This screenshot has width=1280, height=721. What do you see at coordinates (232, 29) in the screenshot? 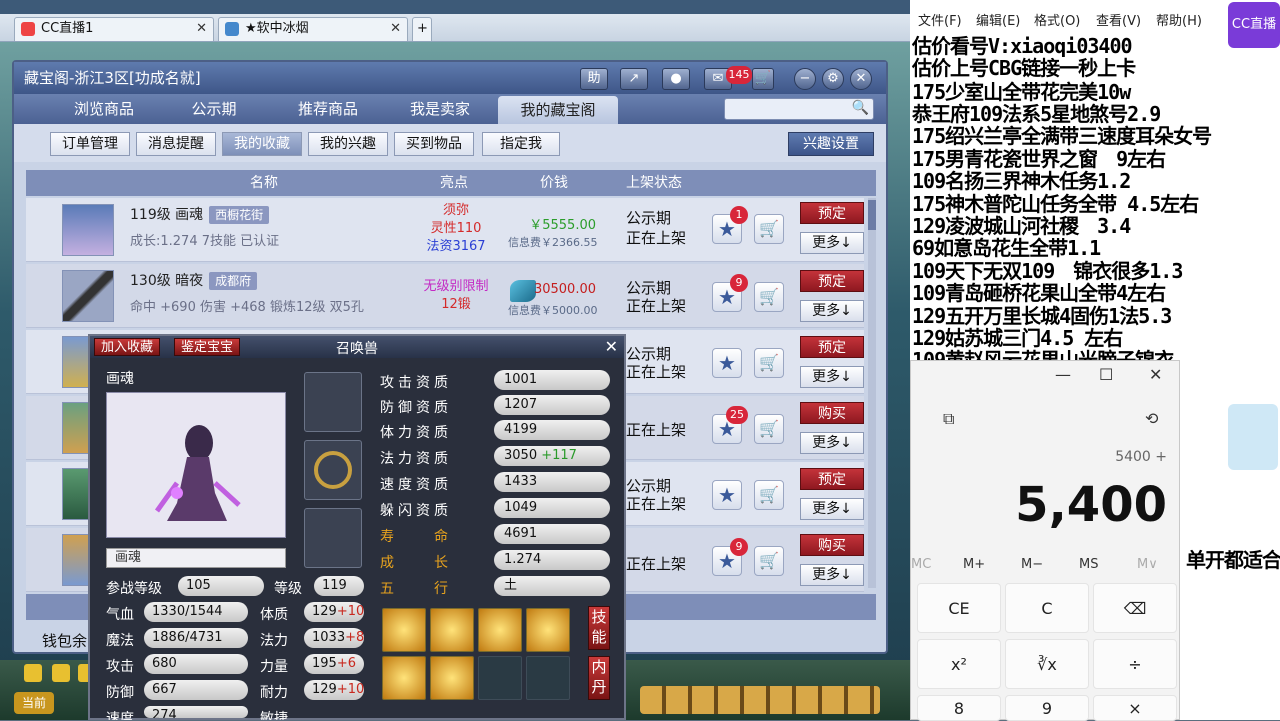
I see `game-icon` at bounding box center [232, 29].